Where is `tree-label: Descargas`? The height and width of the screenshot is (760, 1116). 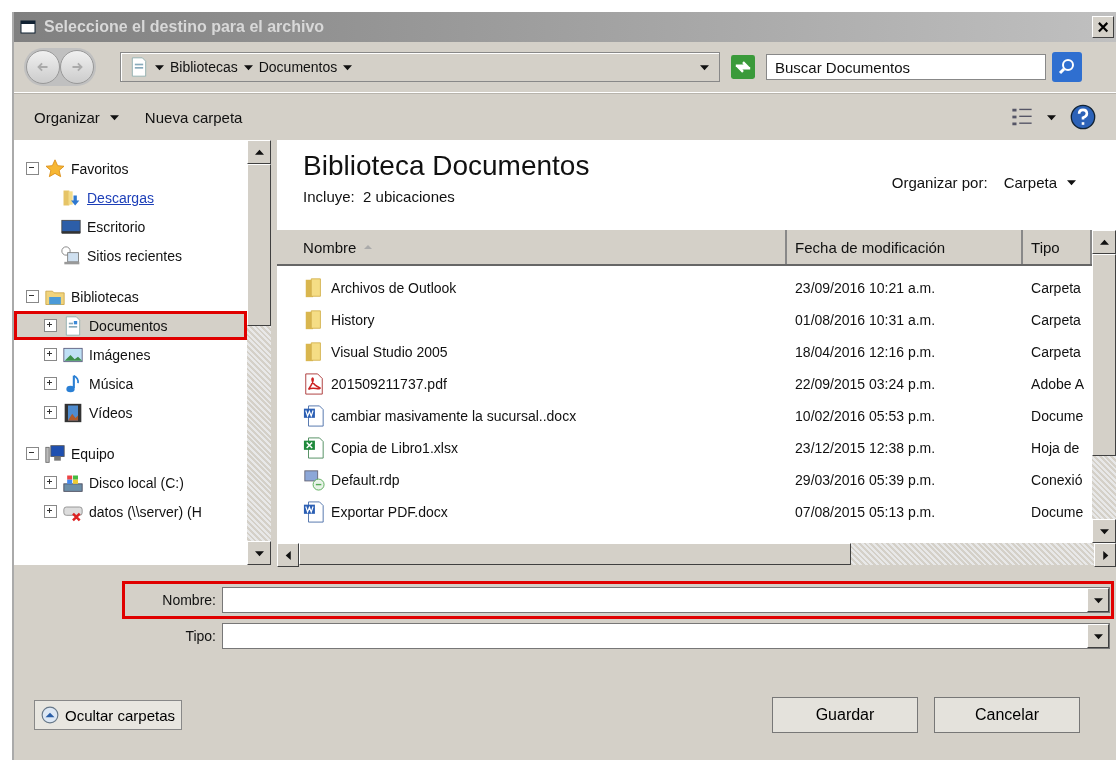
tree-label: Descargas is located at coordinates (120, 197).